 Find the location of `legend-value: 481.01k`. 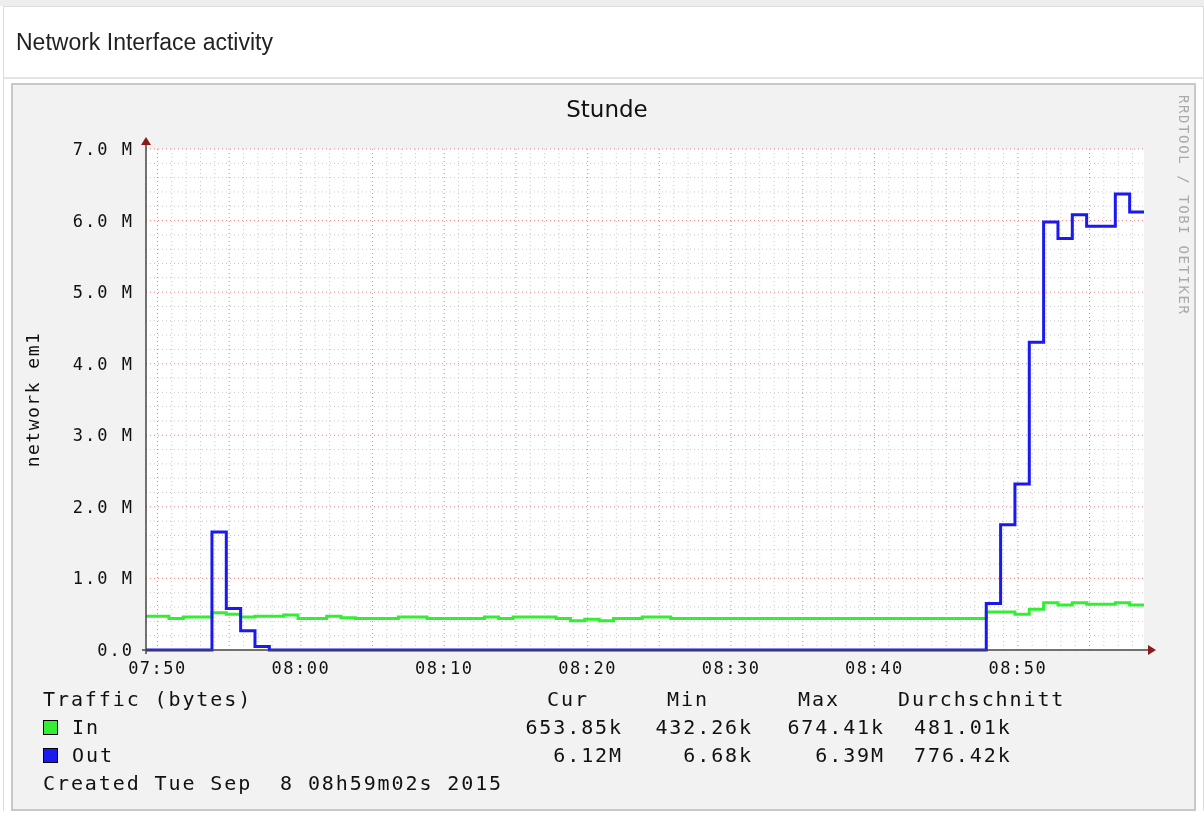

legend-value: 481.01k is located at coordinates (963, 727).